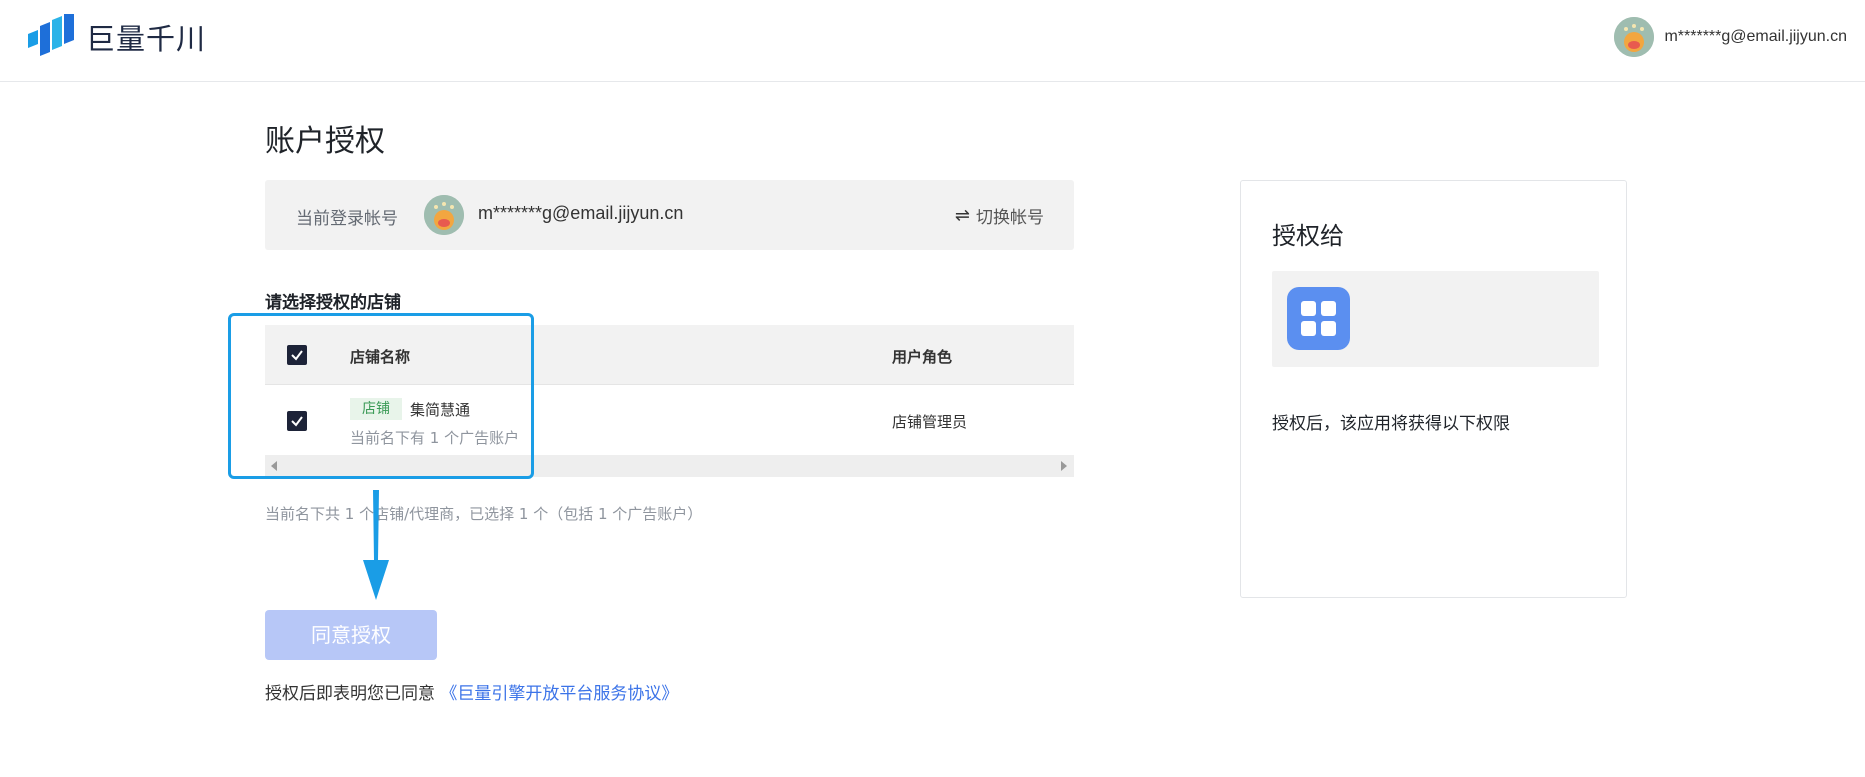  What do you see at coordinates (962, 215) in the screenshot?
I see `swap-arrows-icon: ⇌` at bounding box center [962, 215].